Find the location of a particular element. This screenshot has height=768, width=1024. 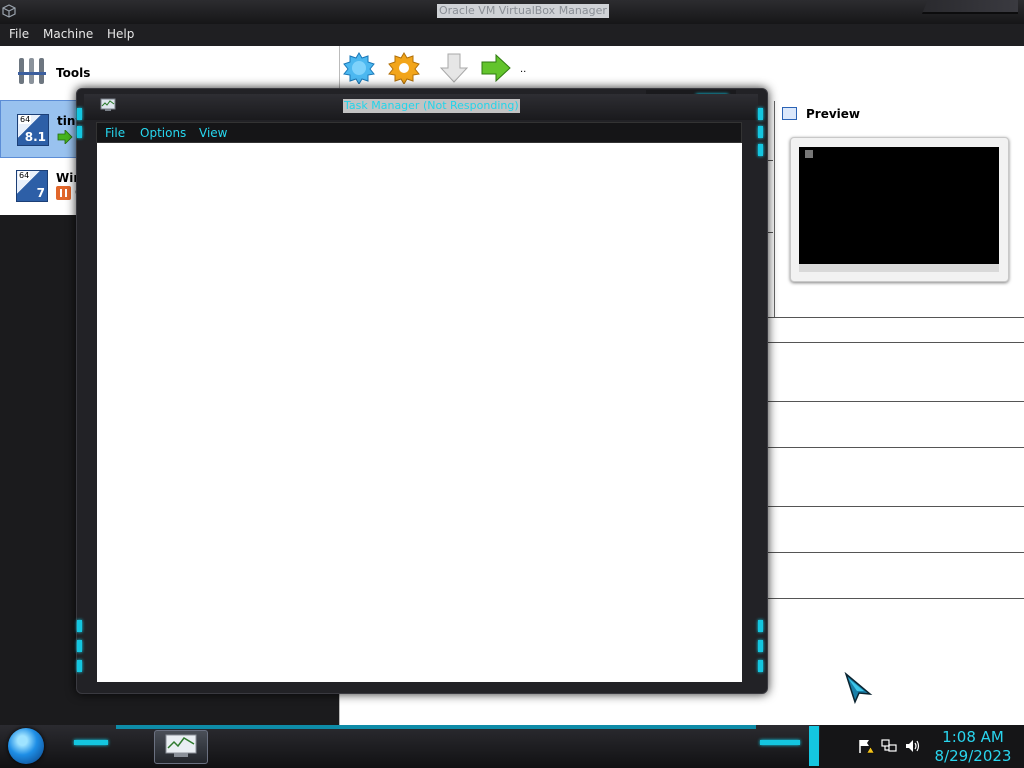

show-desktop-button is located at coordinates (814, 746).